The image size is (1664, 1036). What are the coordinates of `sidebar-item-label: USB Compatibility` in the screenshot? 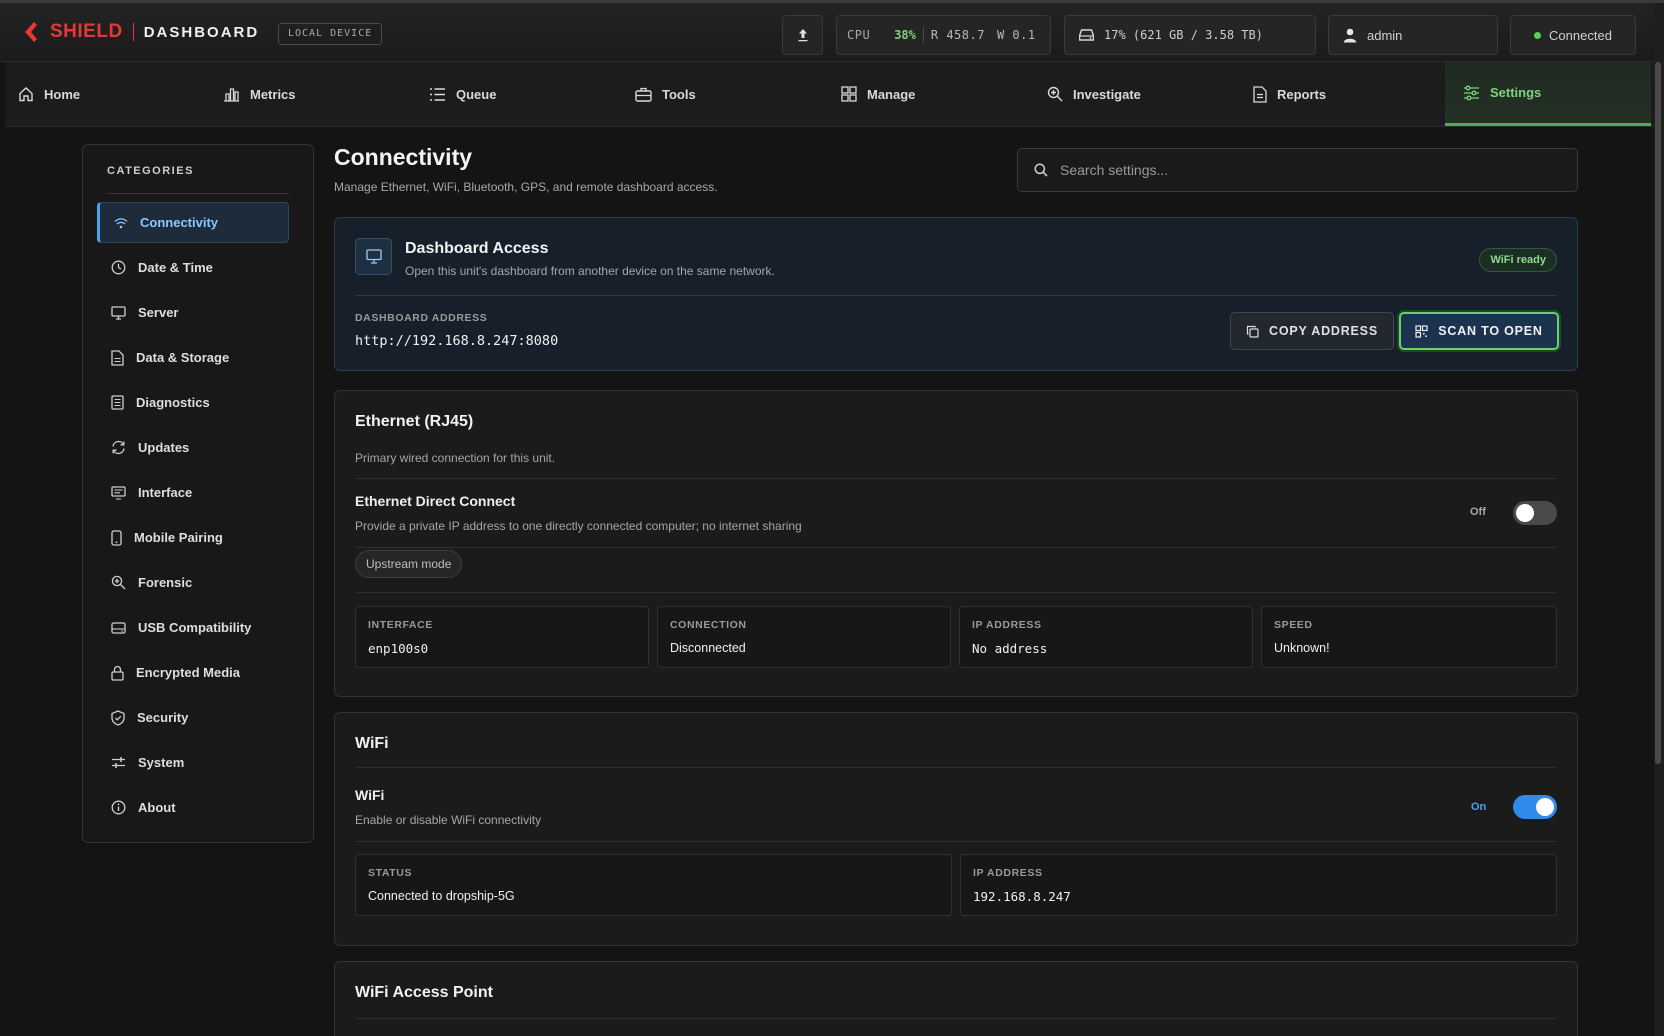 It's located at (195, 627).